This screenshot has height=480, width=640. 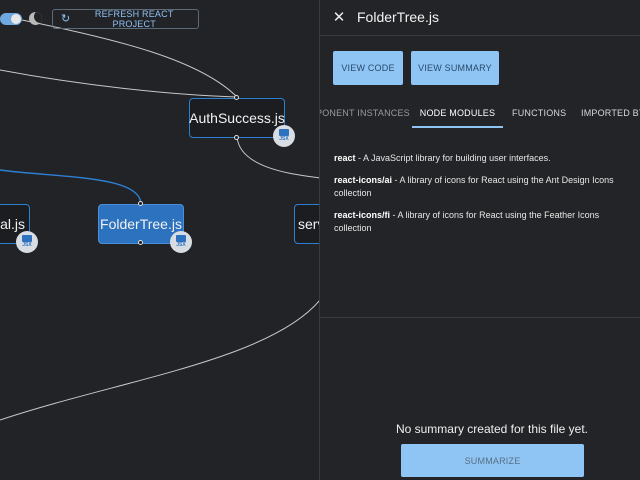 What do you see at coordinates (492, 429) in the screenshot?
I see `summary-empty-message: No summary created for this file yet.` at bounding box center [492, 429].